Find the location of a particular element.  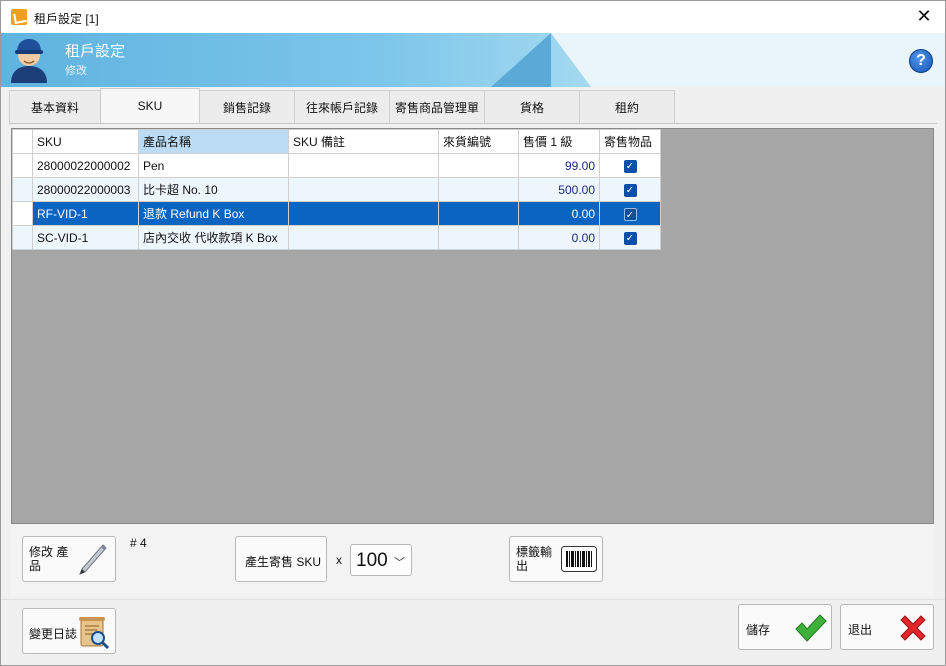

table-row: 28000022000003 比卡超 No. 10 500.00 ✓ is located at coordinates (336, 189).